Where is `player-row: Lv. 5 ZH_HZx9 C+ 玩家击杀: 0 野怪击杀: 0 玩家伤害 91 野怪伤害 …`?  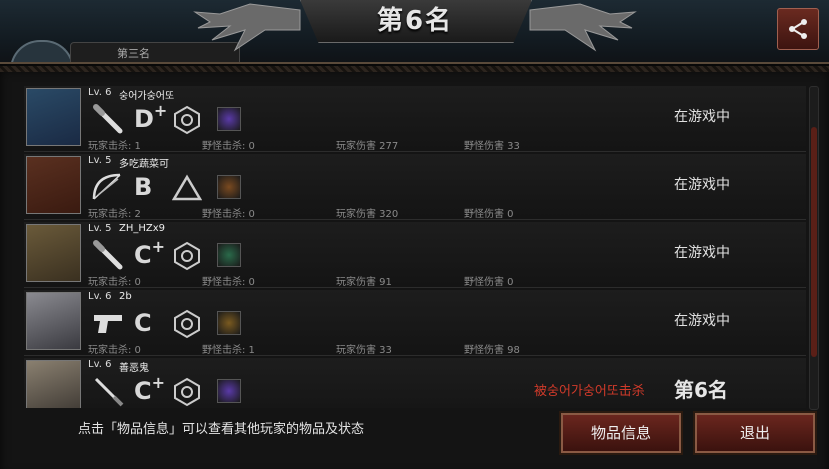 player-row: Lv. 5 ZH_HZx9 C+ 玩家击杀: 0 野怪击杀: 0 玩家伤害 91 野怪伤害 … is located at coordinates (415, 255).